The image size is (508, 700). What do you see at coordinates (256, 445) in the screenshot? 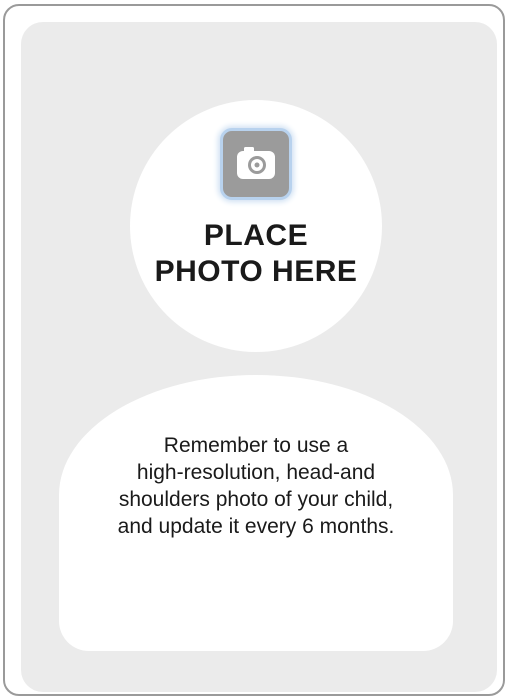
I see `note-line: Remember to use a` at bounding box center [256, 445].